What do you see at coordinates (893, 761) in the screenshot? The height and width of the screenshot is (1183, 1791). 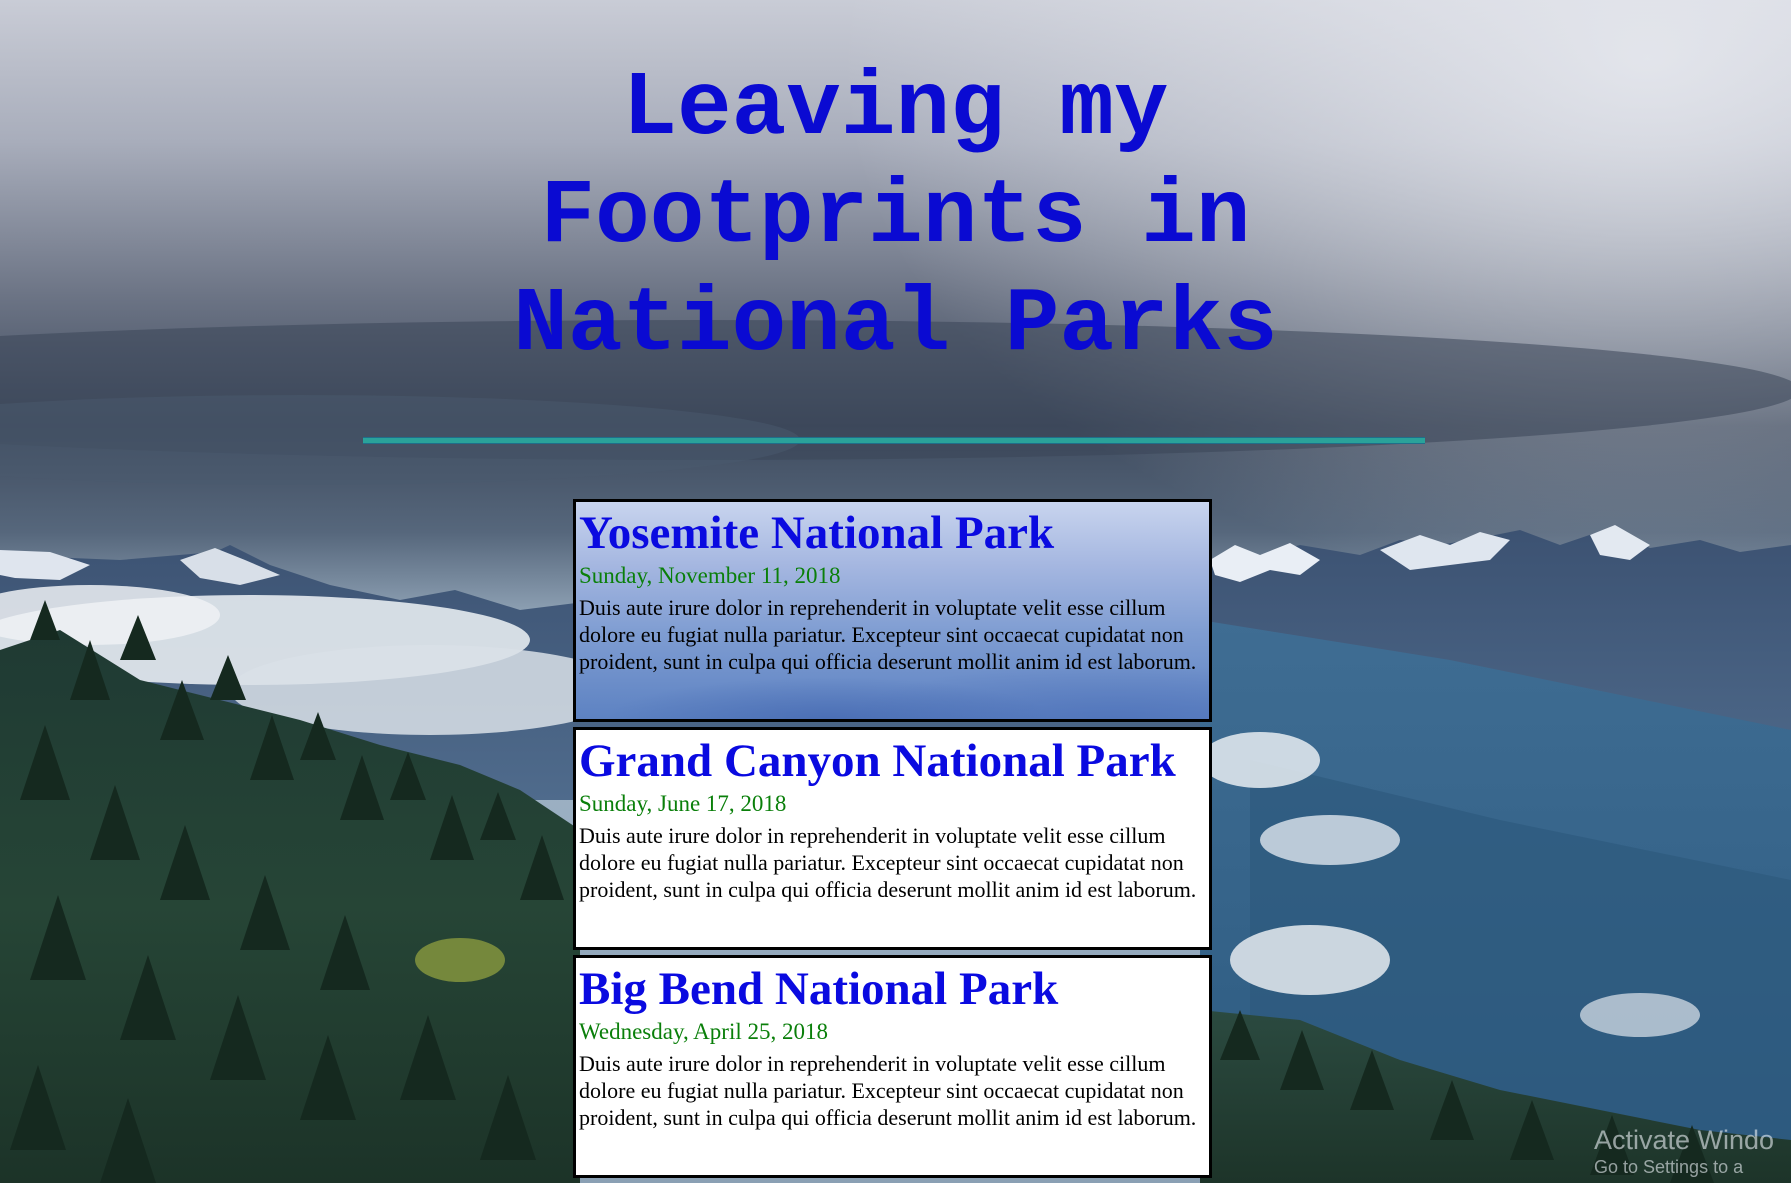 I see `post-title: Grand Canyon National Park` at bounding box center [893, 761].